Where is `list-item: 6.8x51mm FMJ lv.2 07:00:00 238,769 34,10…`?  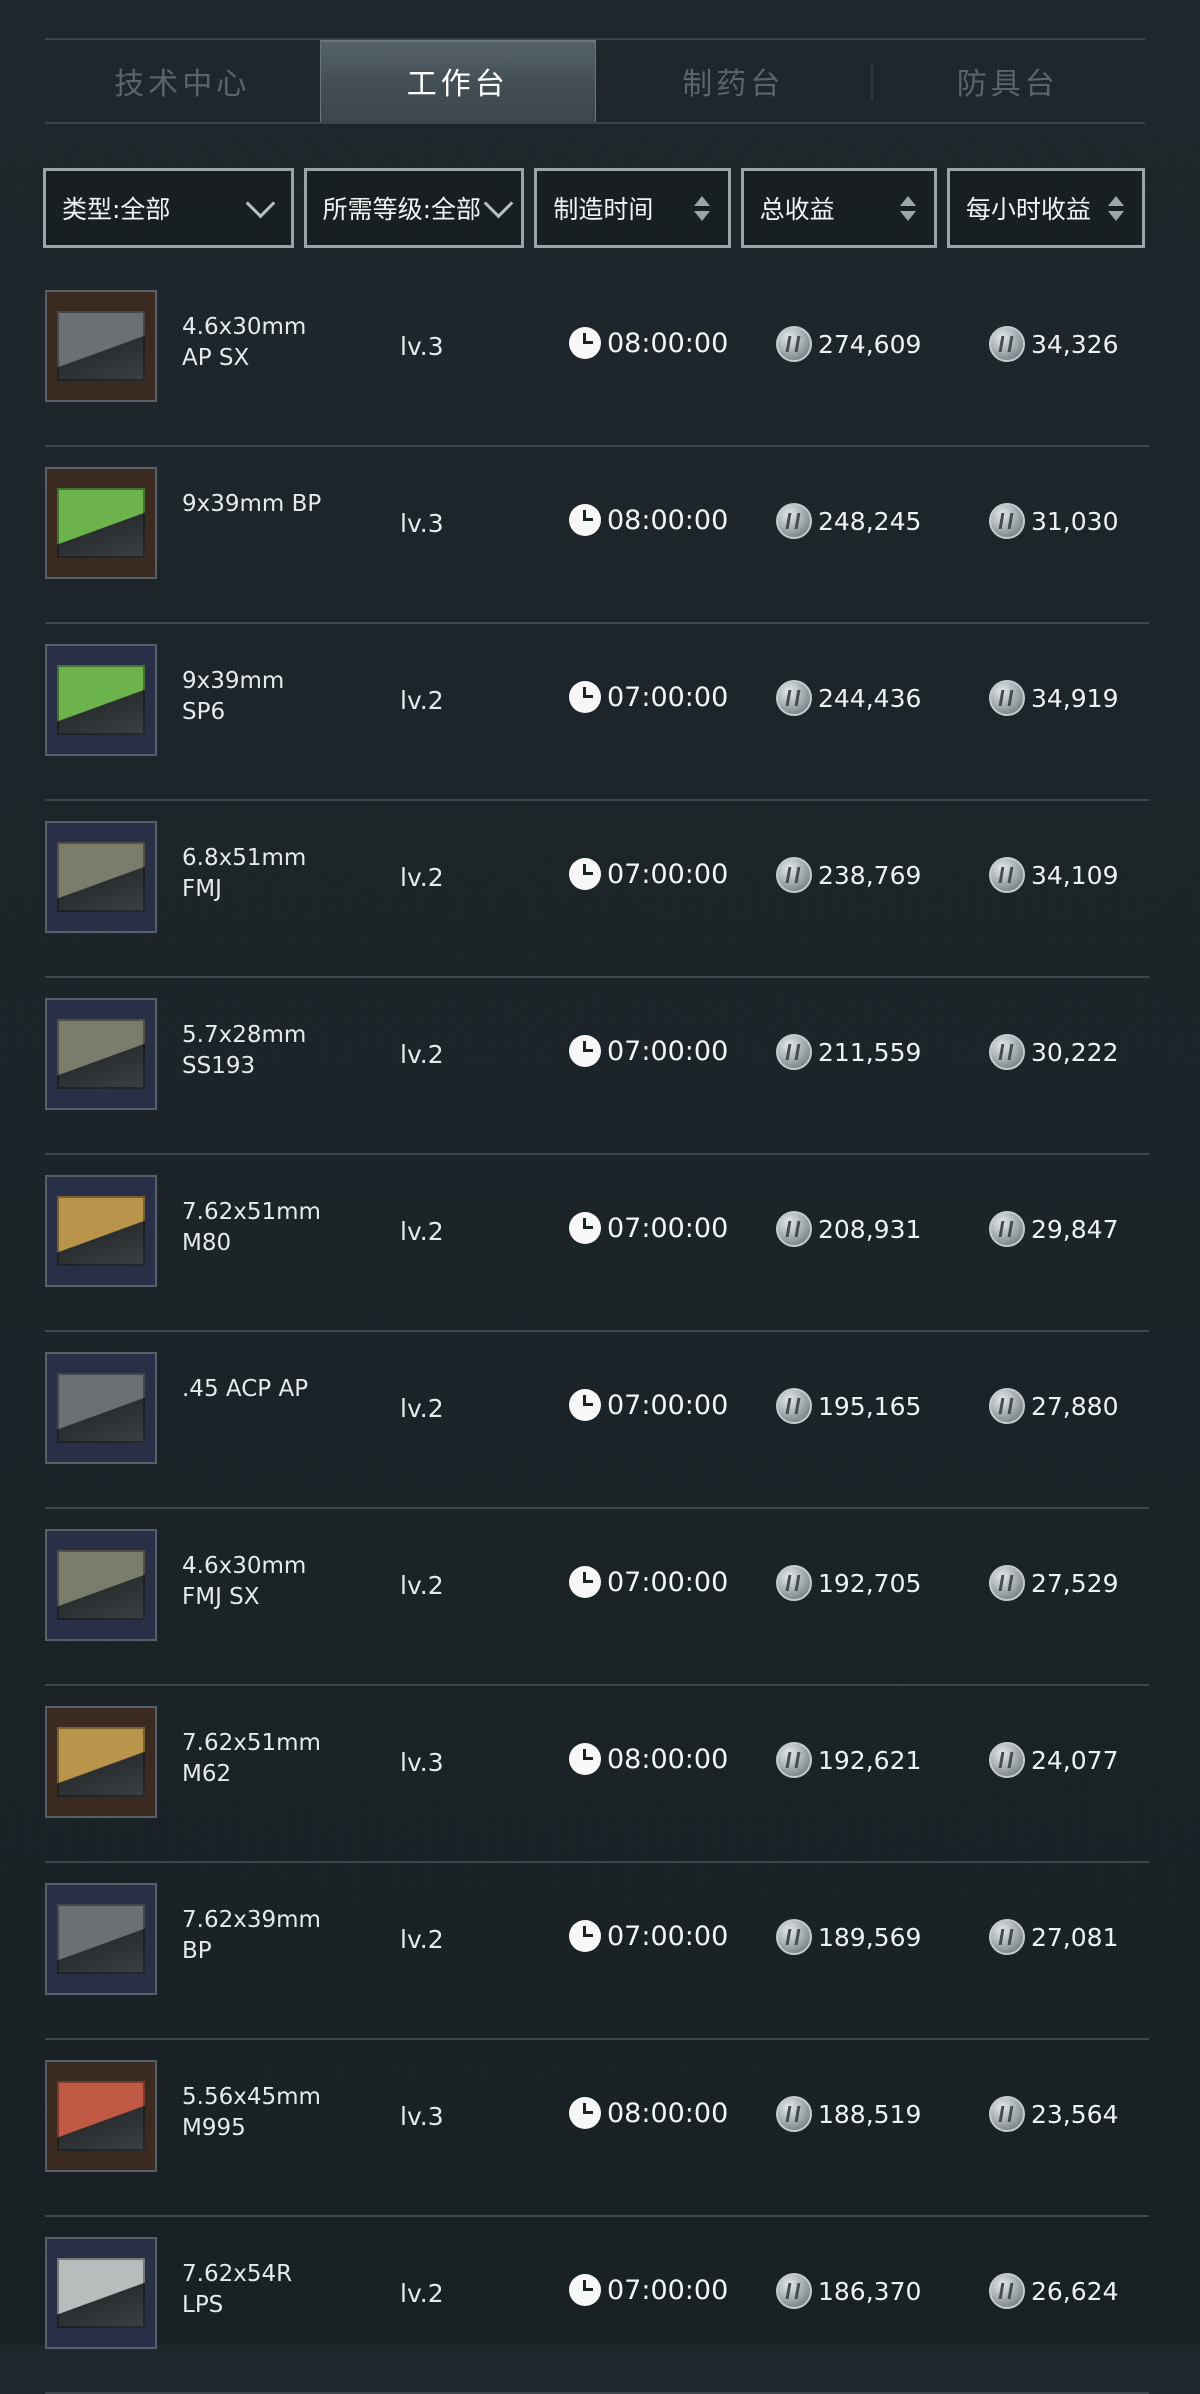 list-item: 6.8x51mm FMJ lv.2 07:00:00 238,769 34,10… is located at coordinates (597, 889).